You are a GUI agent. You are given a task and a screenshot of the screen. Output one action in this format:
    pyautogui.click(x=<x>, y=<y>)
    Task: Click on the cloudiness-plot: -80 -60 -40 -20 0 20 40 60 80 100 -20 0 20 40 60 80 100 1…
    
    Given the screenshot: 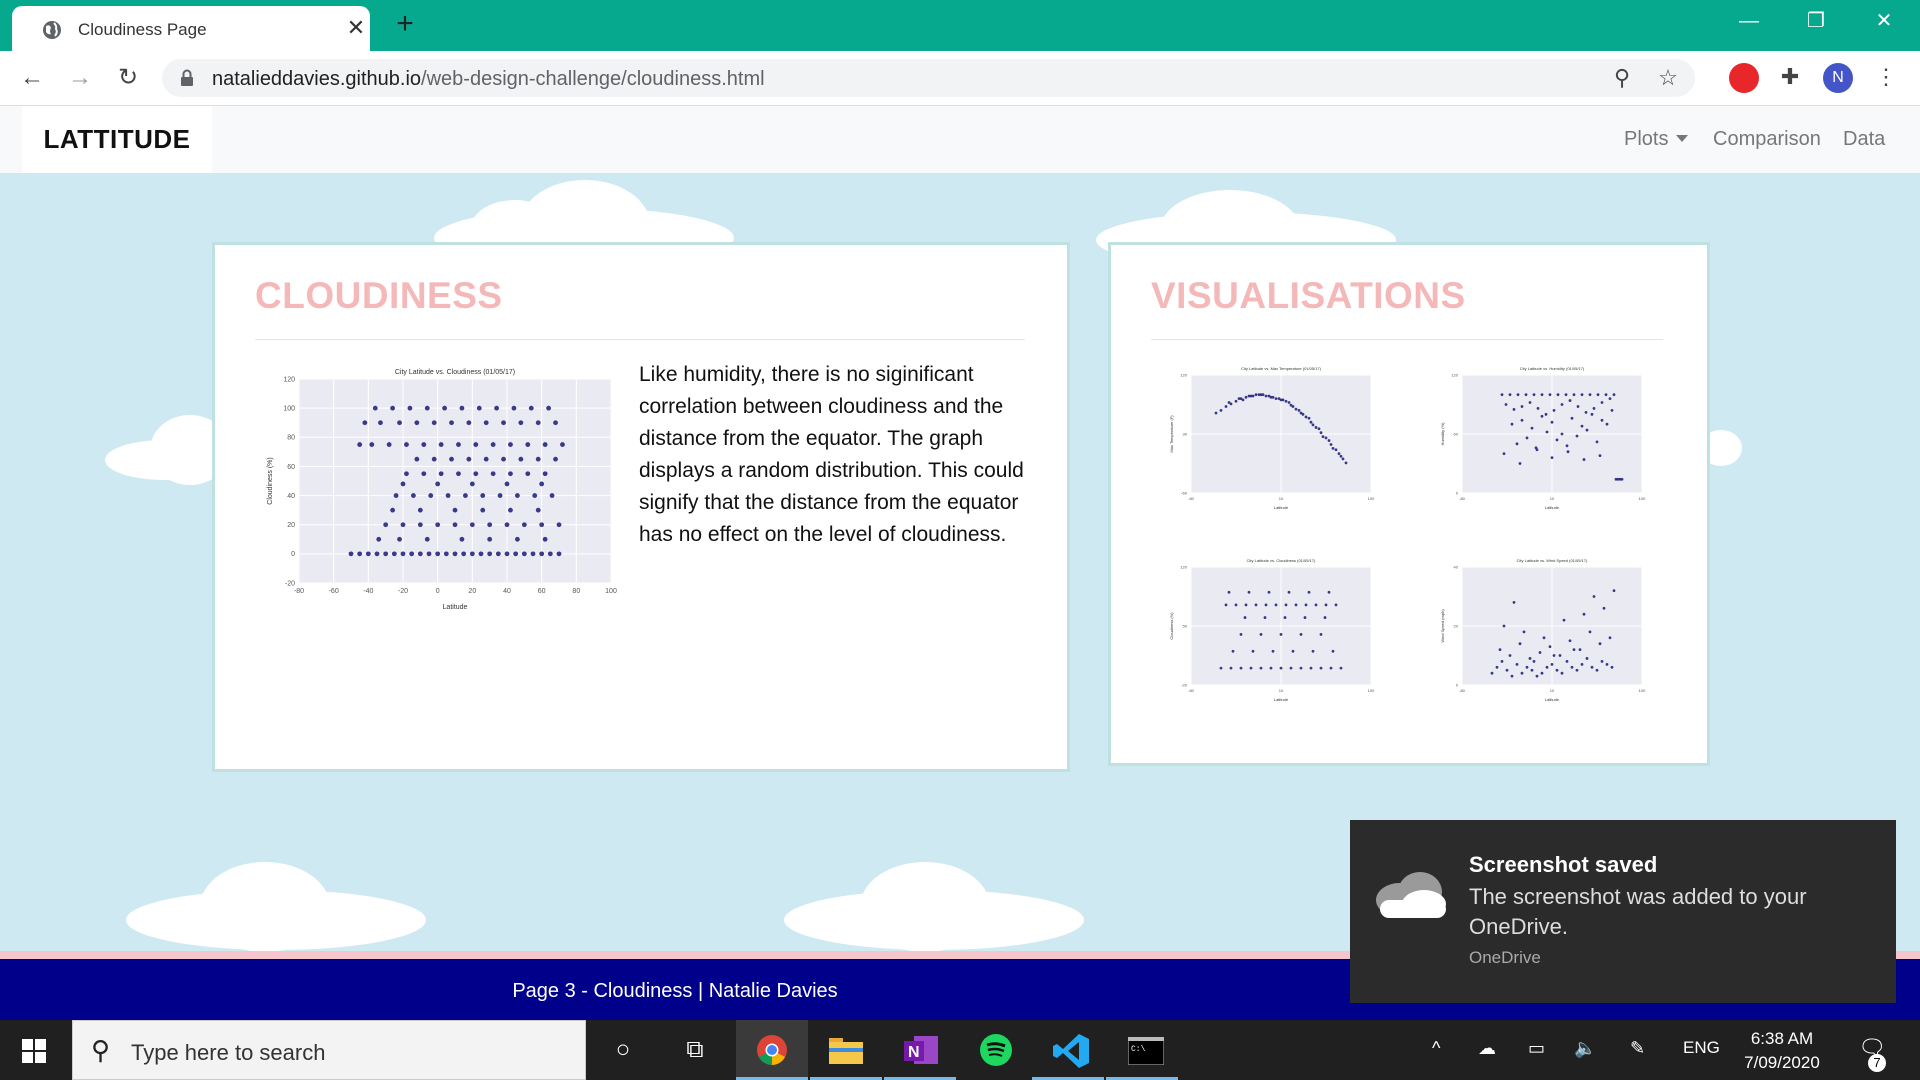 What is the action you would take?
    pyautogui.click(x=445, y=486)
    